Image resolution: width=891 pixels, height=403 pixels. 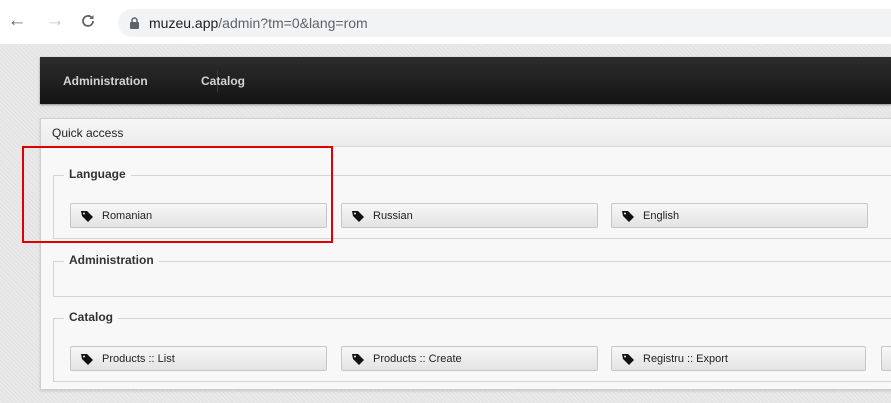 What do you see at coordinates (105, 81) in the screenshot?
I see `nav-item-administration: Administration` at bounding box center [105, 81].